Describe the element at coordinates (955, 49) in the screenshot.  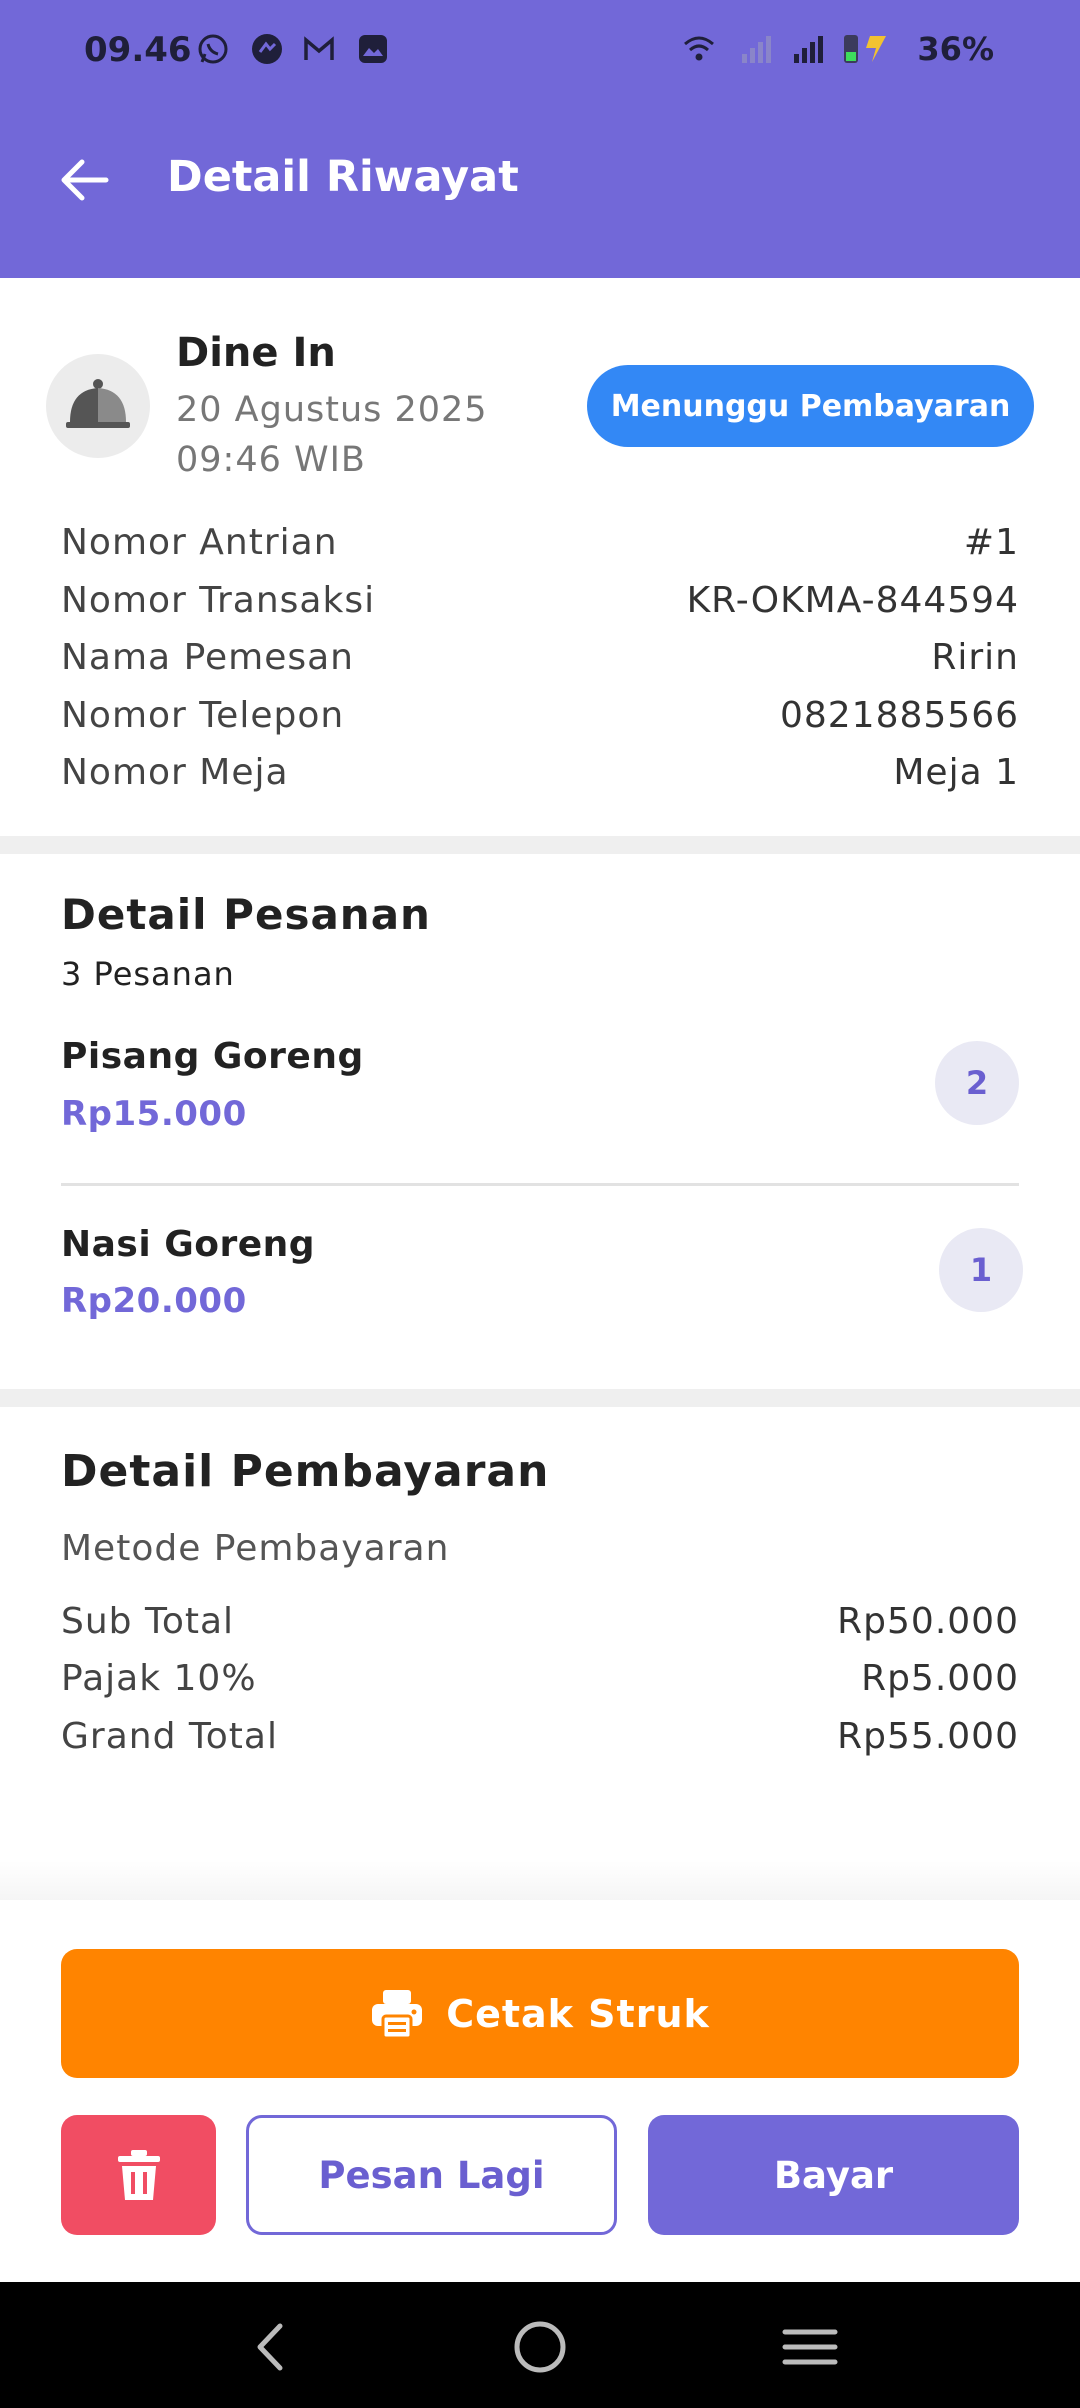
I see `battery-percent: 36%` at that location.